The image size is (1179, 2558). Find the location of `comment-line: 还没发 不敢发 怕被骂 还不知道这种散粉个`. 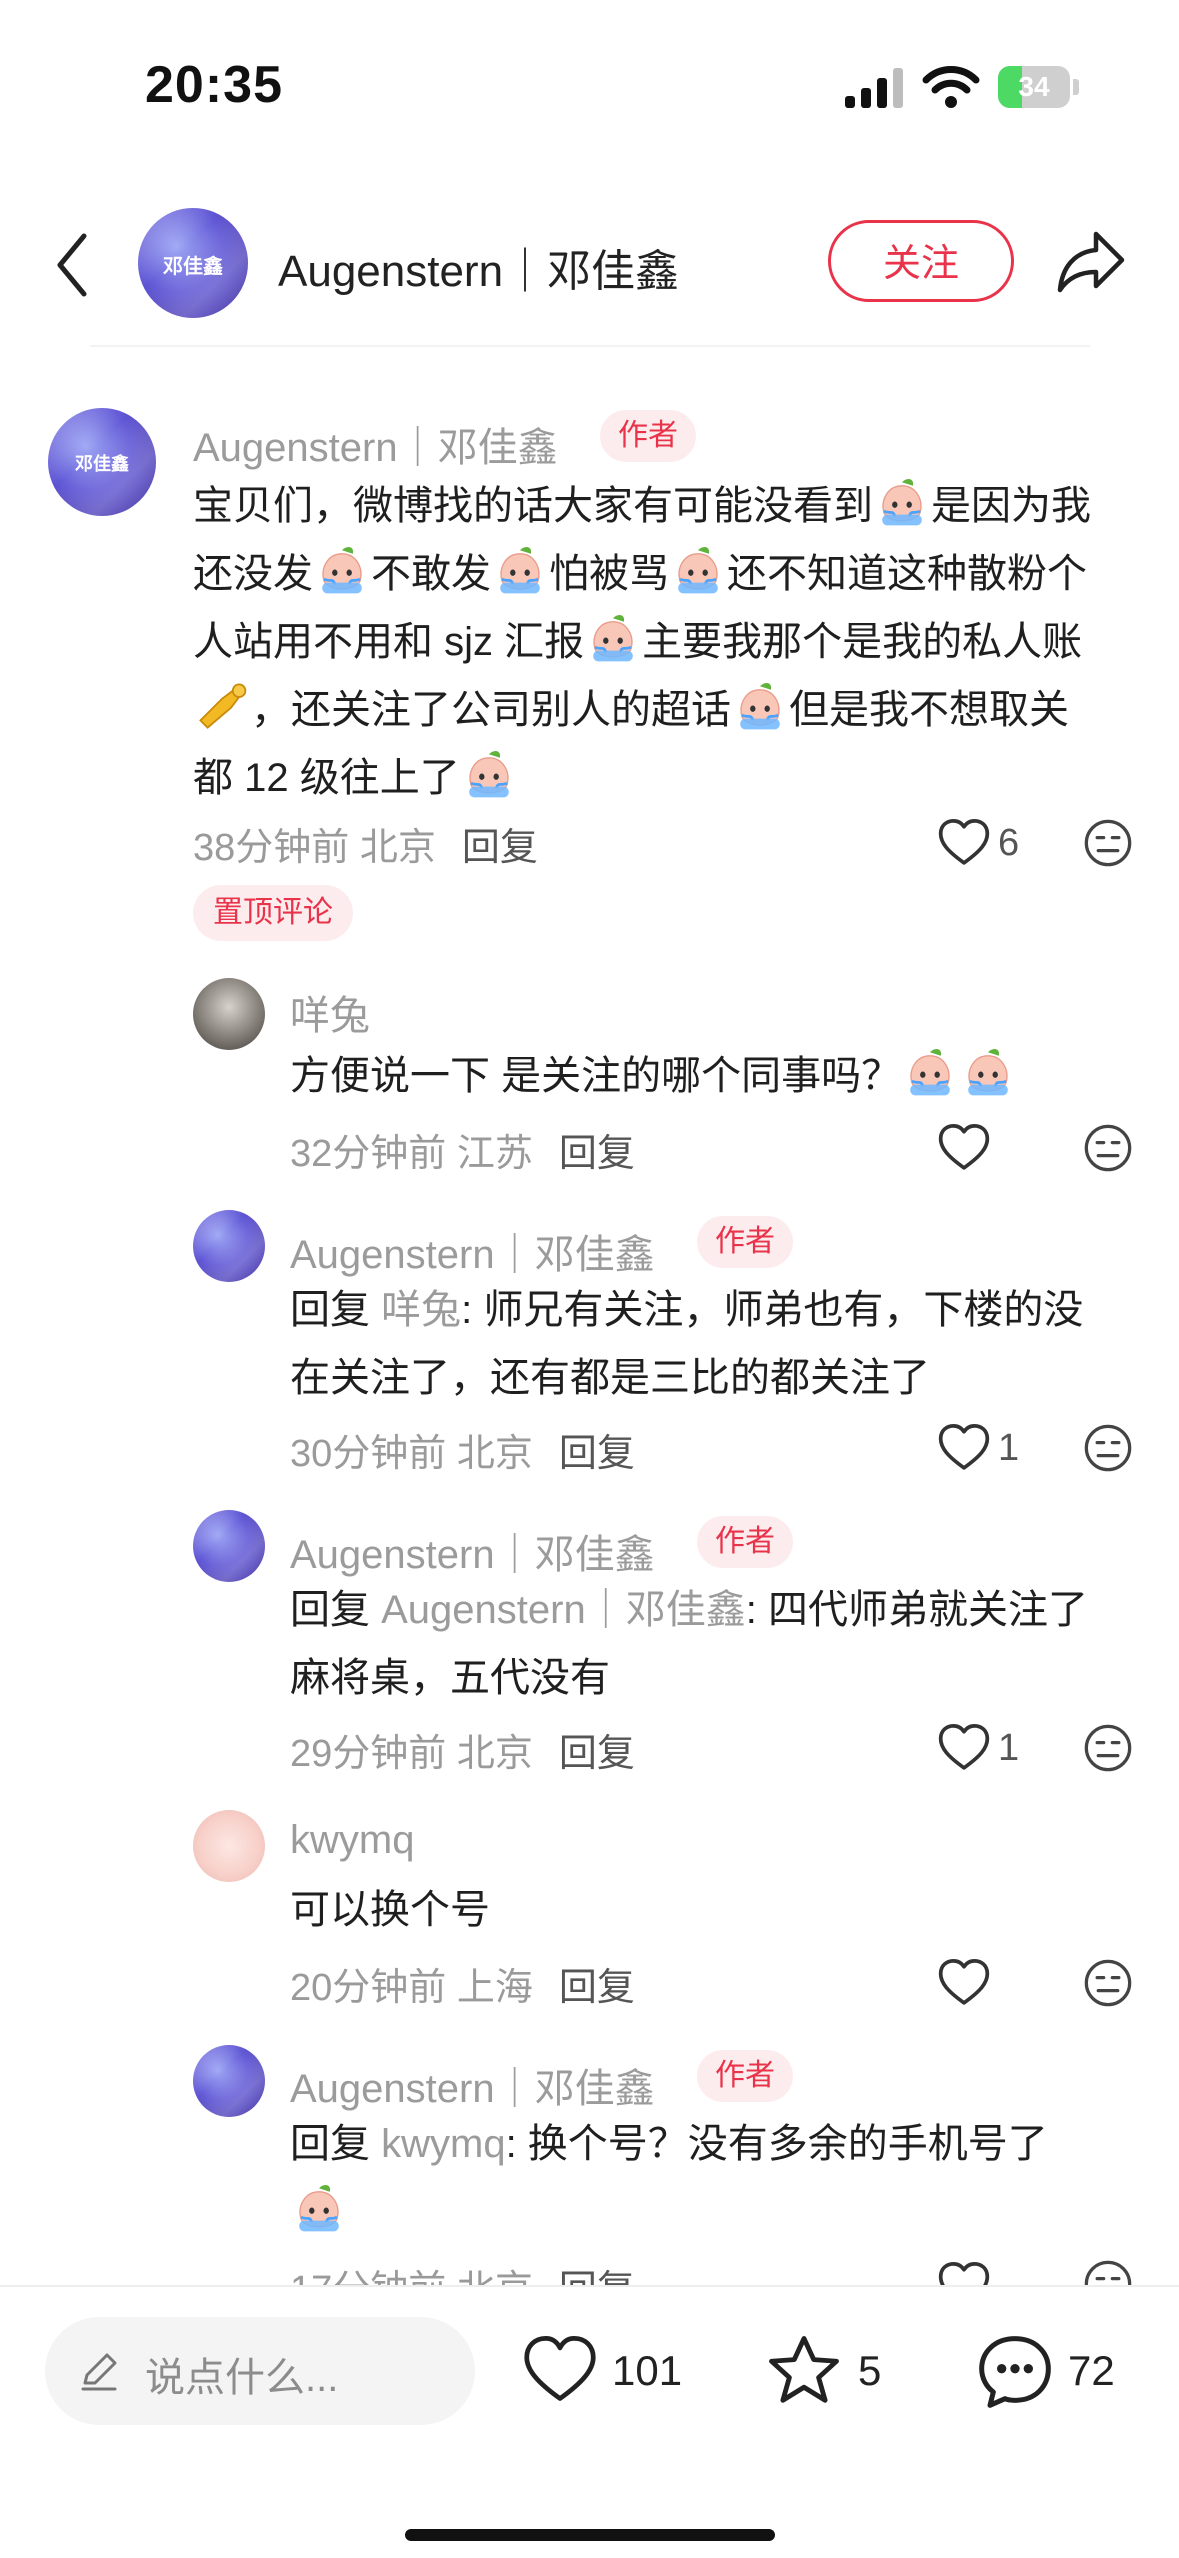

comment-line: 还没发 不敢发 怕被骂 还不知道这种散粉个 is located at coordinates (673, 574).